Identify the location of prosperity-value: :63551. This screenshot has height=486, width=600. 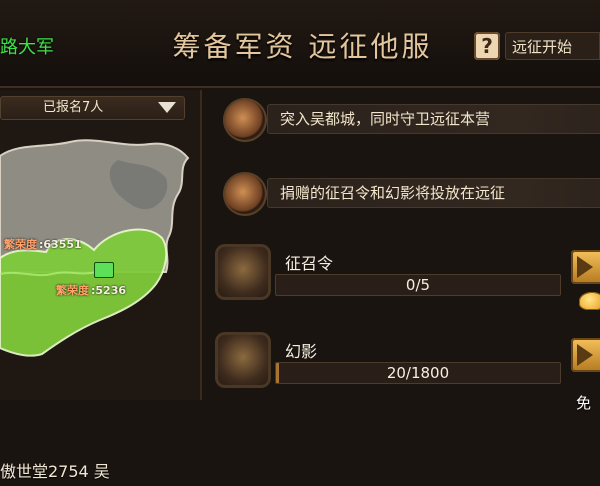
(60, 244).